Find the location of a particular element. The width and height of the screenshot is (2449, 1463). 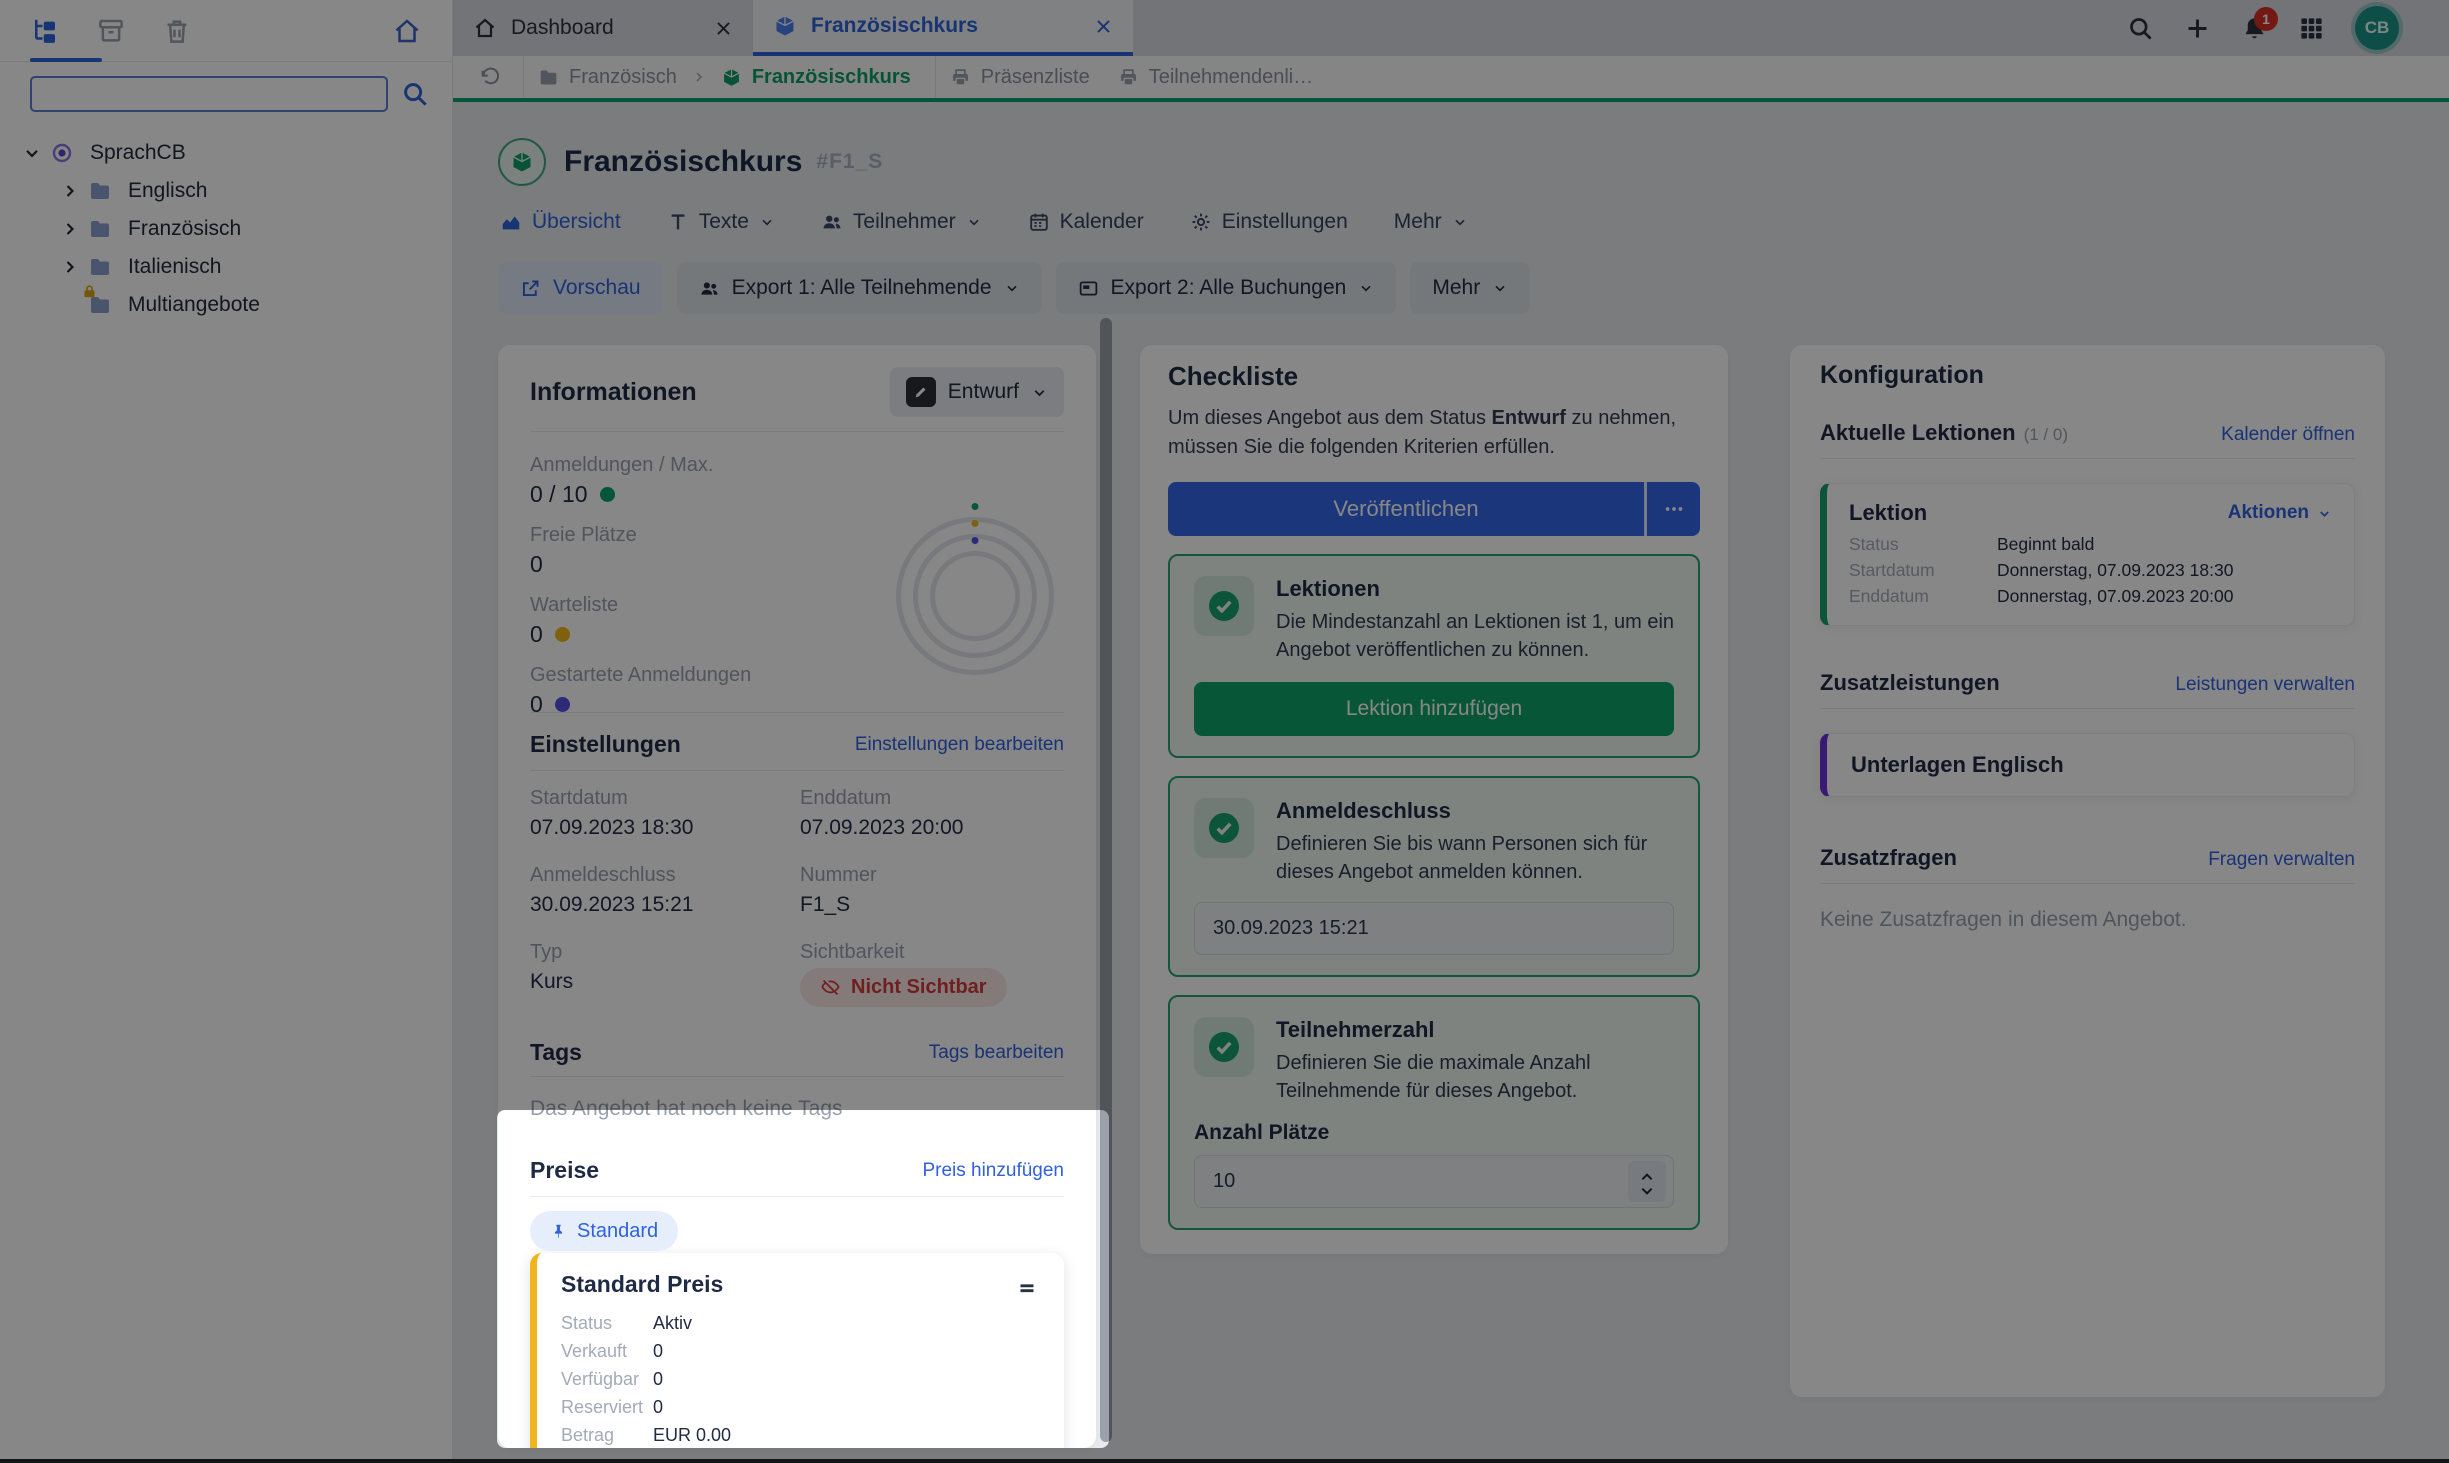

publish-more-button is located at coordinates (1672, 509).